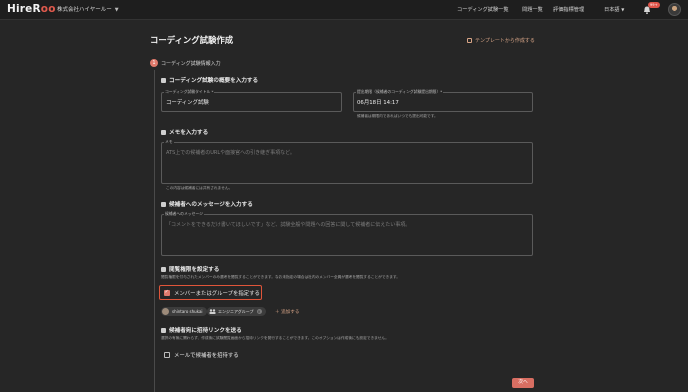 The width and height of the screenshot is (688, 392). Describe the element at coordinates (469, 40) in the screenshot. I see `template-icon` at that location.